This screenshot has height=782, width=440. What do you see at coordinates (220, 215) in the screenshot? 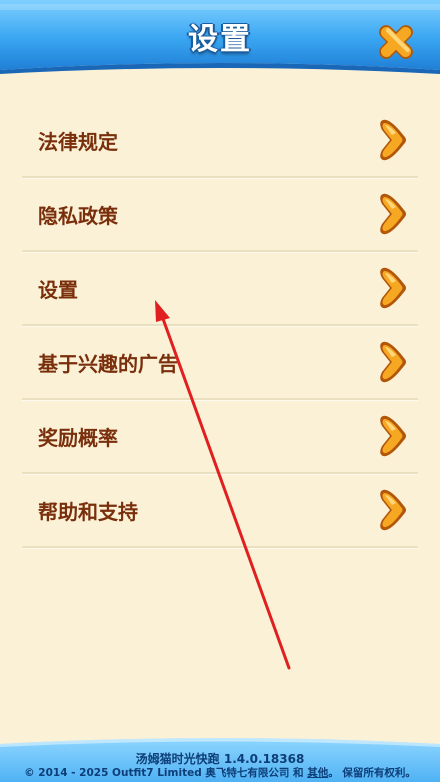
I see `menu-item-privacy: 隐私政策` at bounding box center [220, 215].